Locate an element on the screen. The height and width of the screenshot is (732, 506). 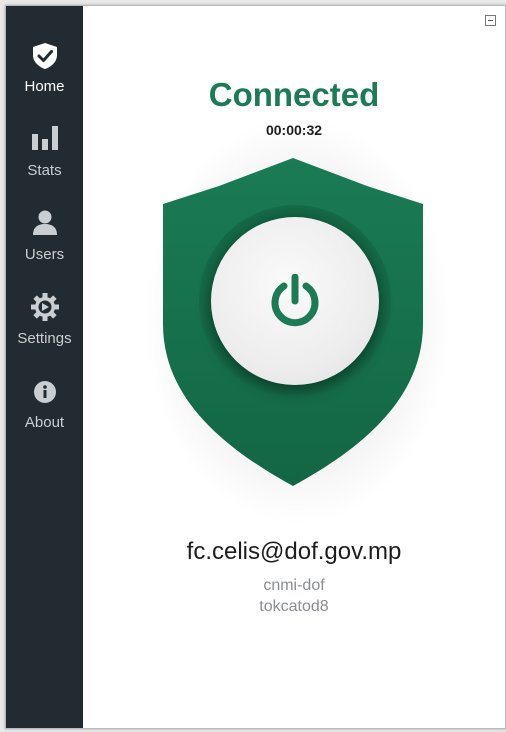
sidebar-item-stats: Stats is located at coordinates (44, 134).